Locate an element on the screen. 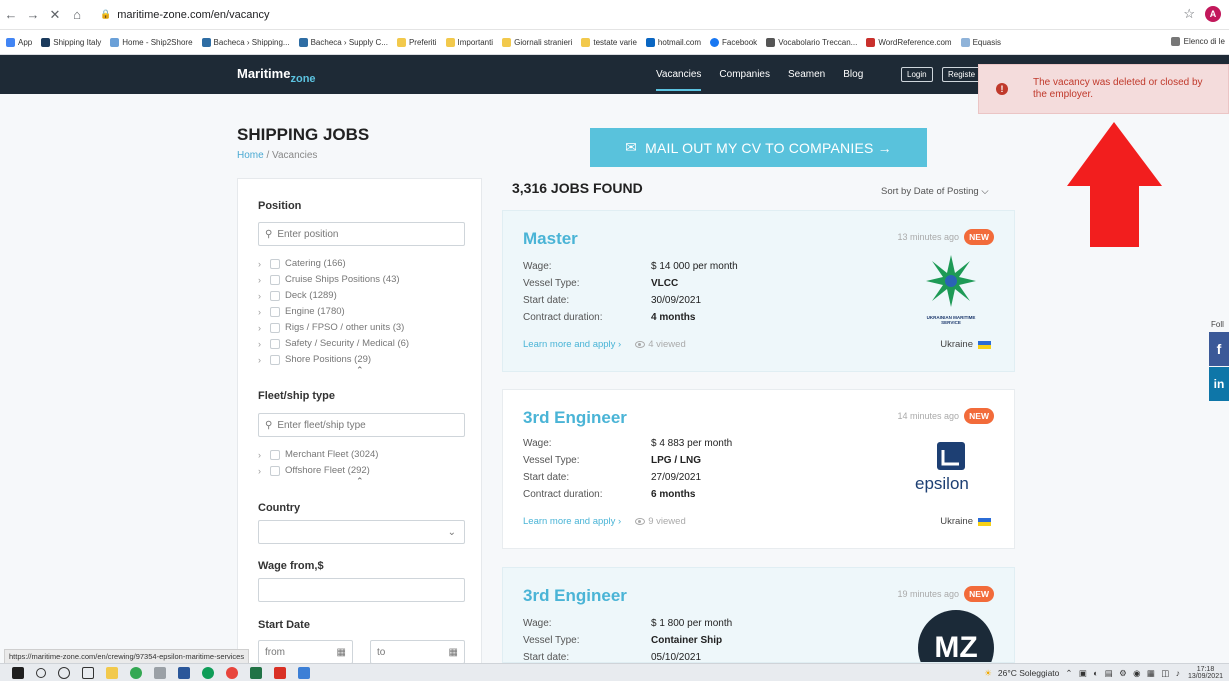 The image size is (1229, 681). position-option: › Rigs / FPSO / other units (3) is located at coordinates (331, 327).